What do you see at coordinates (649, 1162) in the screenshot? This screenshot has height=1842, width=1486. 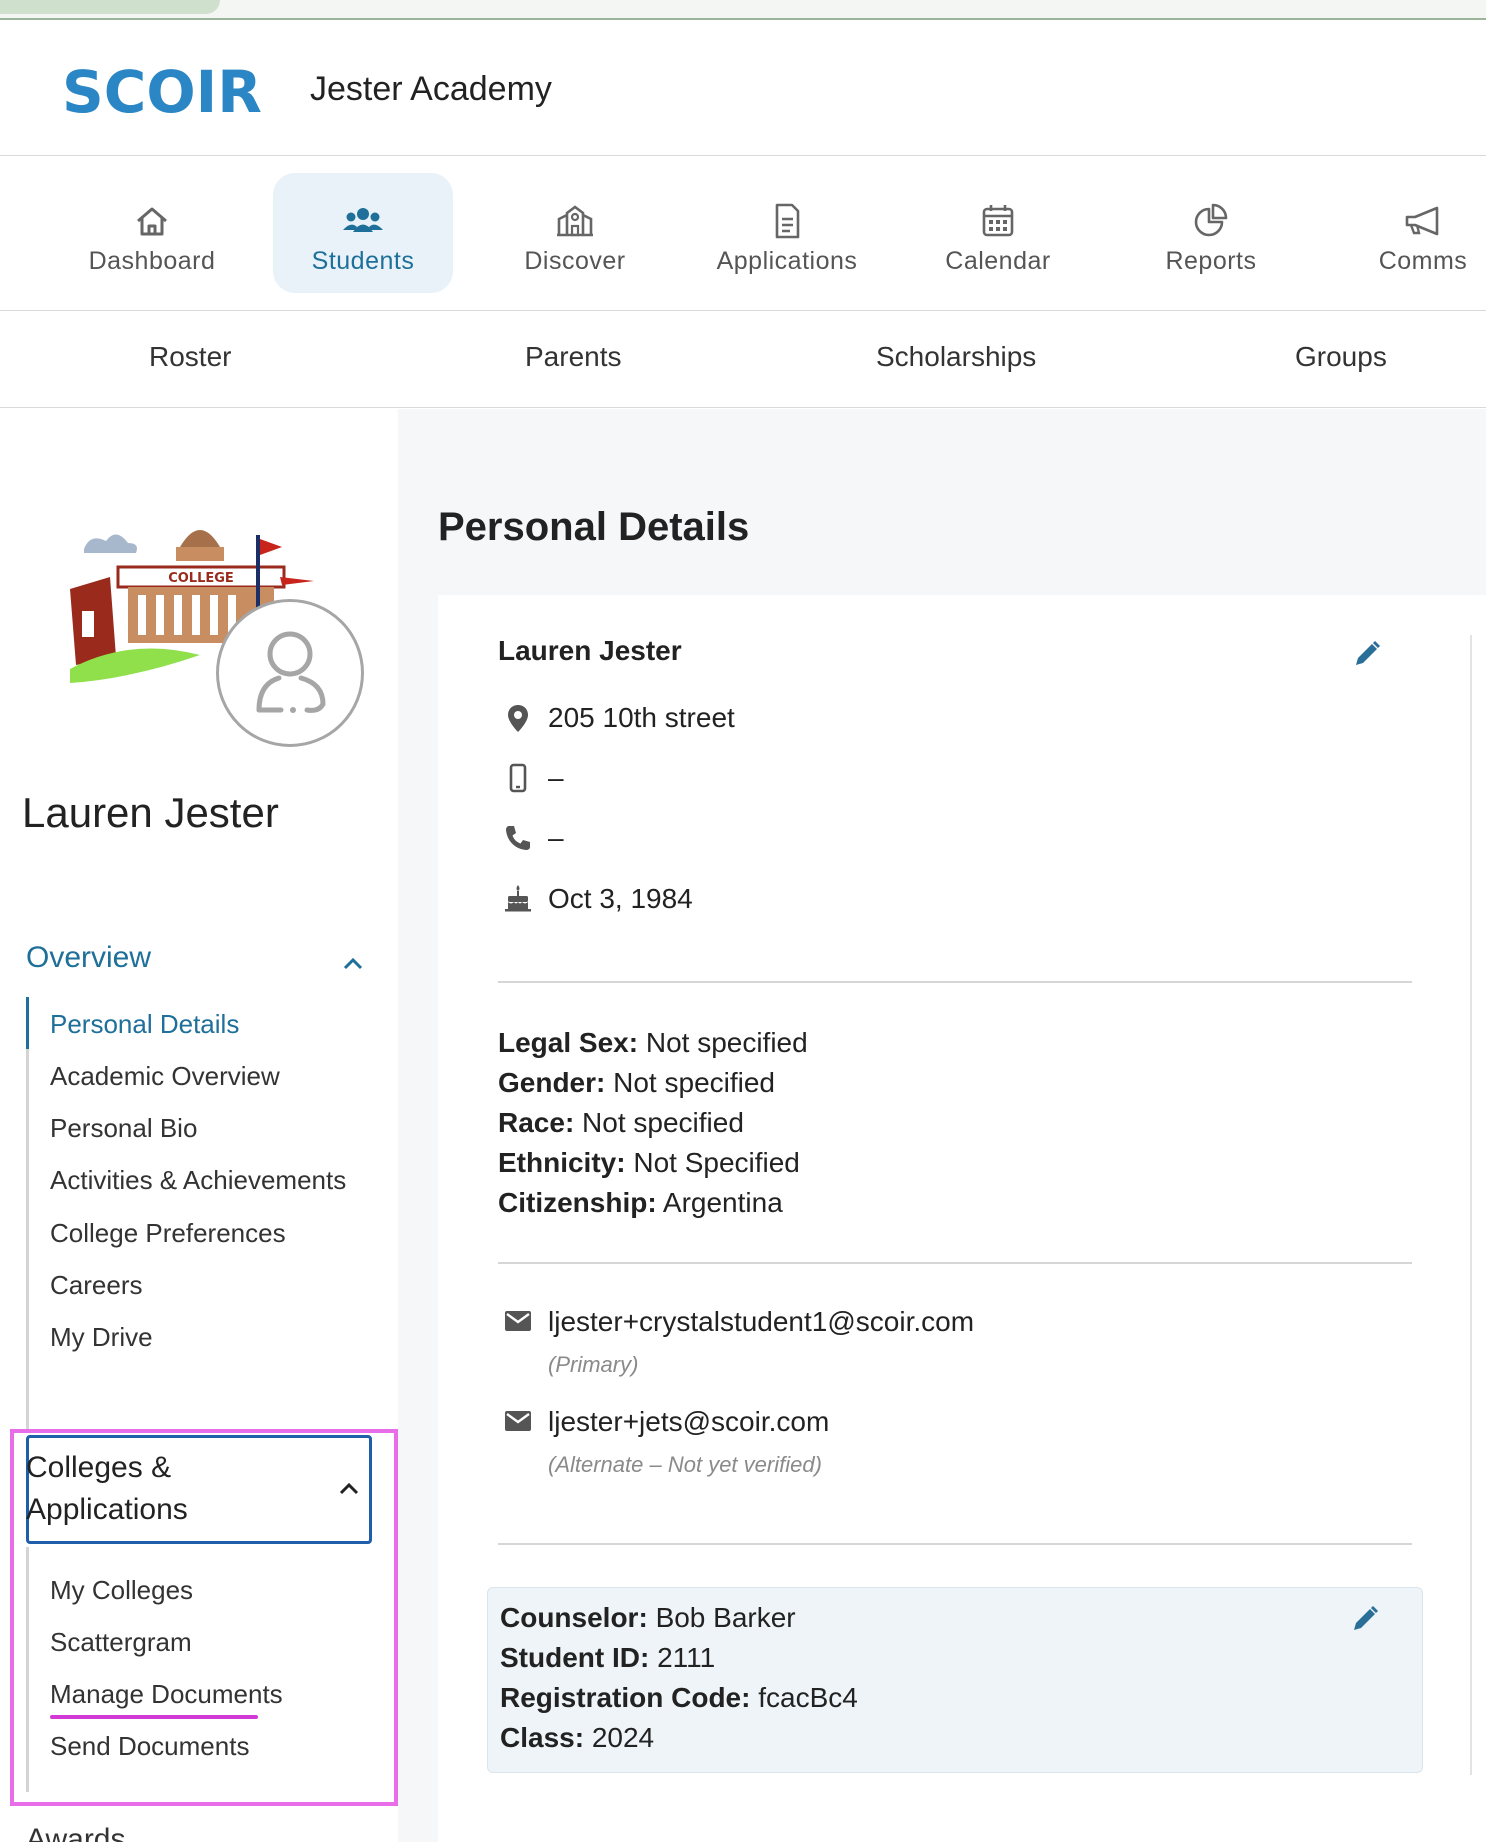 I see `attr-ethnicity: Ethnicity: Not Specified` at bounding box center [649, 1162].